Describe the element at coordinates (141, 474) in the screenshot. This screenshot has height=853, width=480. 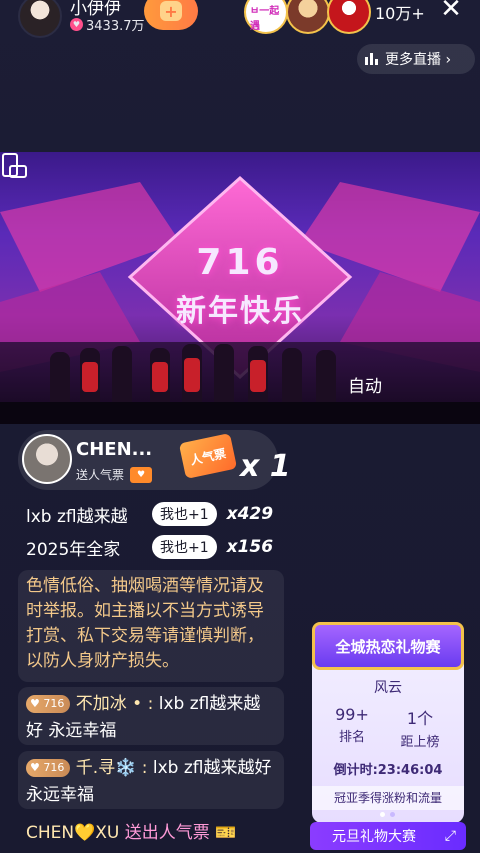
I see `gift-tag-icon: ♥` at that location.